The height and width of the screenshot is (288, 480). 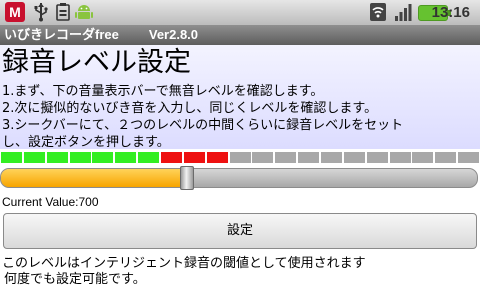 What do you see at coordinates (240, 12) in the screenshot?
I see `status-bar: M 13:16` at bounding box center [240, 12].